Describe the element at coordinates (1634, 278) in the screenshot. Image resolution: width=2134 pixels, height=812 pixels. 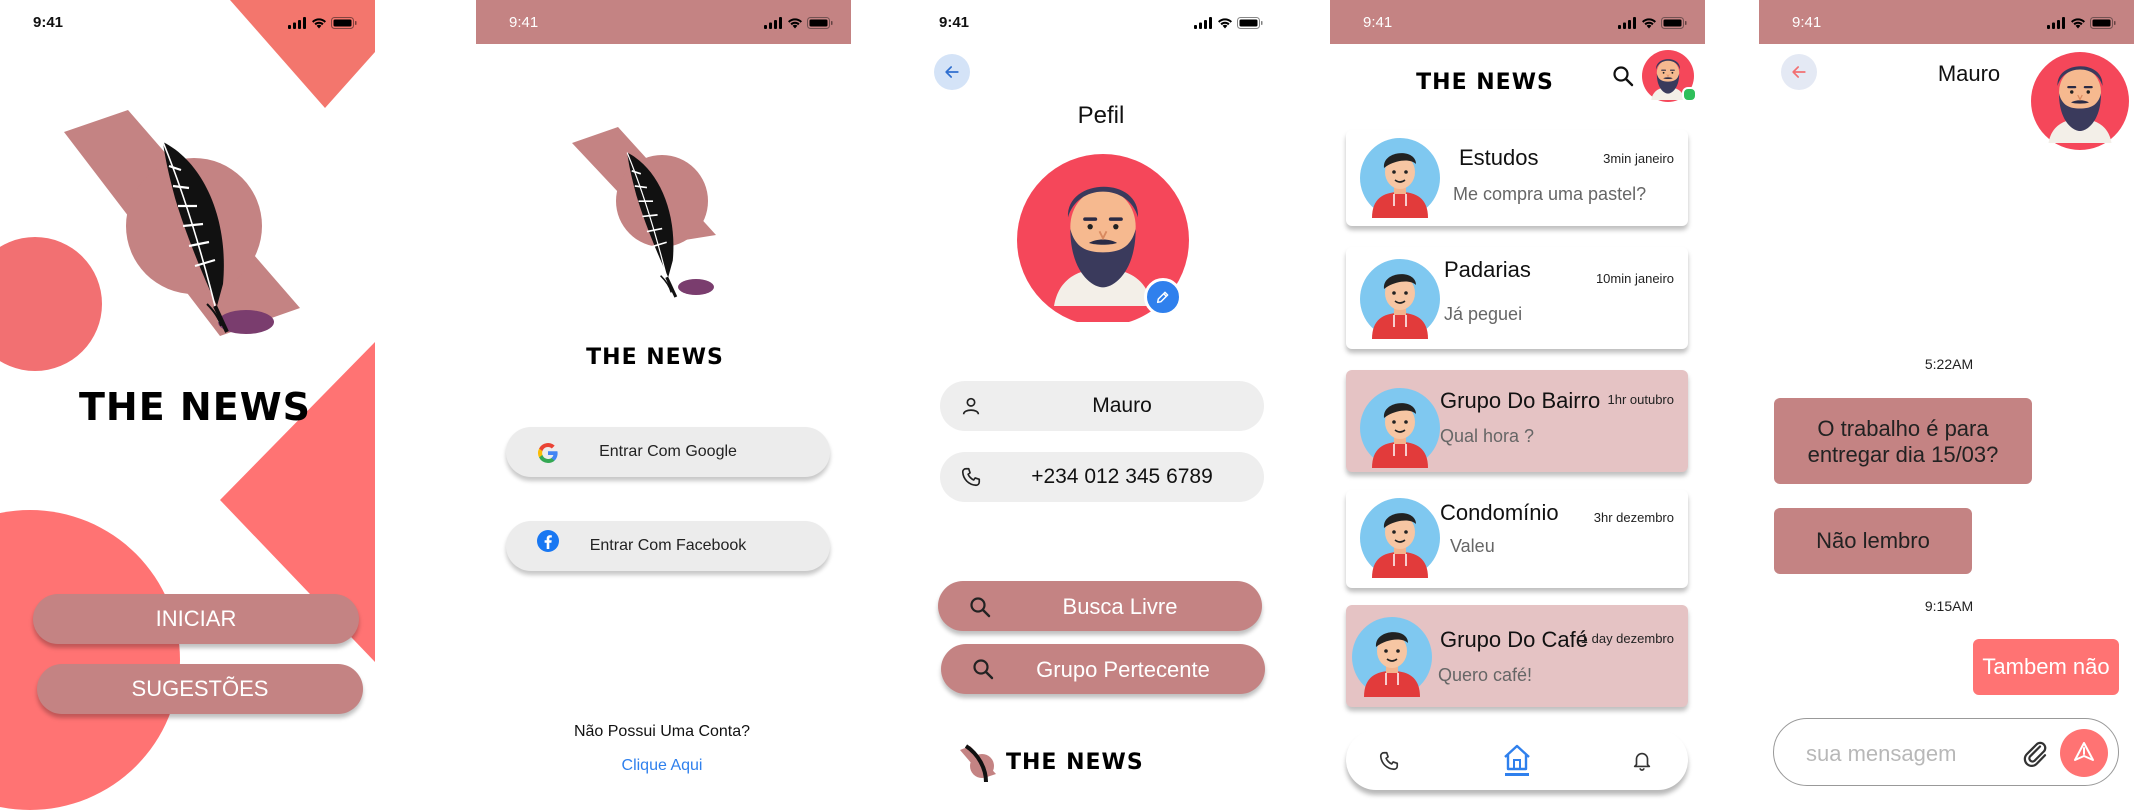
I see `chat-time: 10min janeiro` at that location.